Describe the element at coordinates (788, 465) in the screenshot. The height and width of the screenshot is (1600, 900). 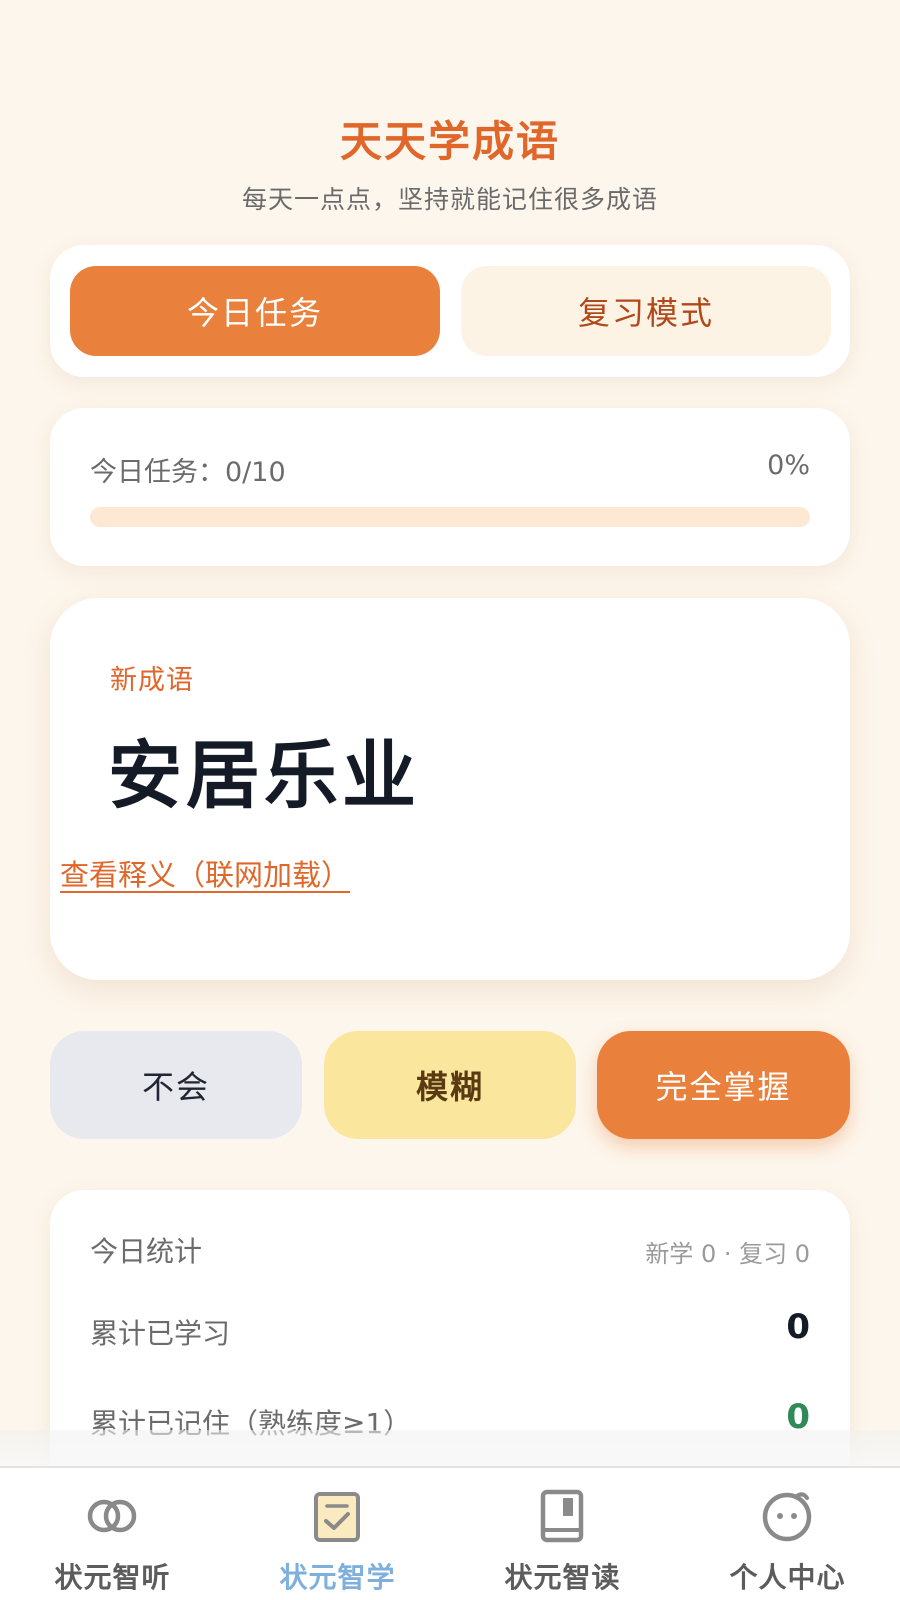
I see `progress-percent: 0%` at that location.